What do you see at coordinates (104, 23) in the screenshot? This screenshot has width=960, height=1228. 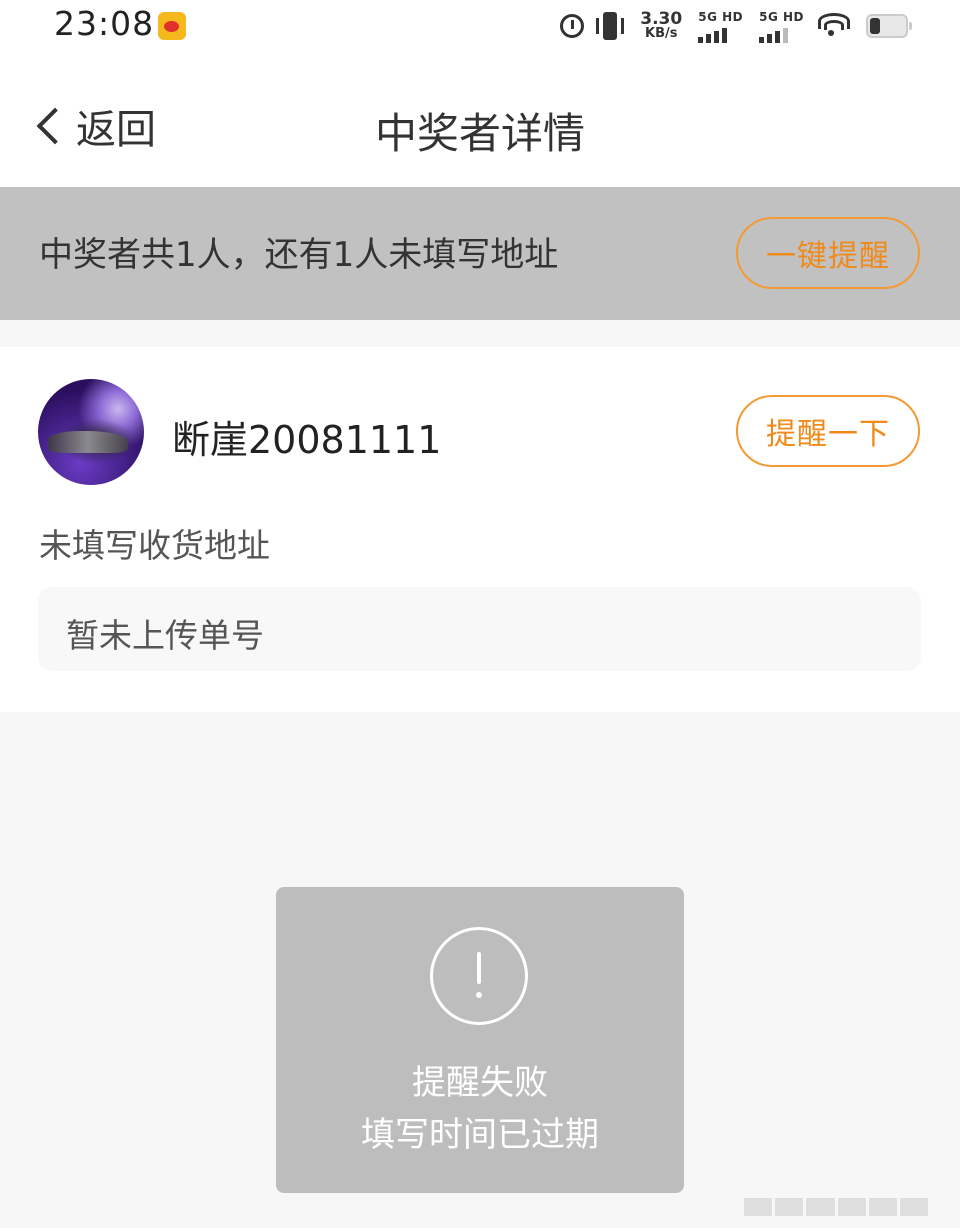 I see `status-time: 23:08` at bounding box center [104, 23].